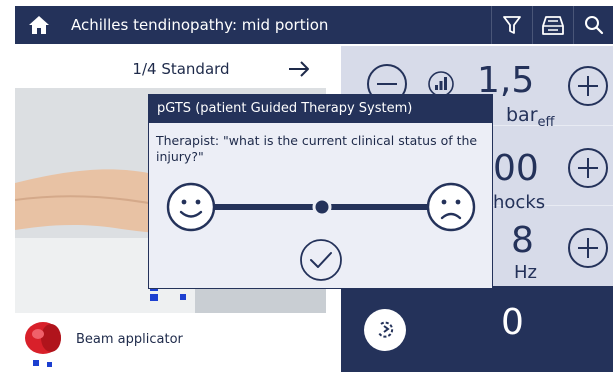  I want to click on reset-icon, so click(386, 329).